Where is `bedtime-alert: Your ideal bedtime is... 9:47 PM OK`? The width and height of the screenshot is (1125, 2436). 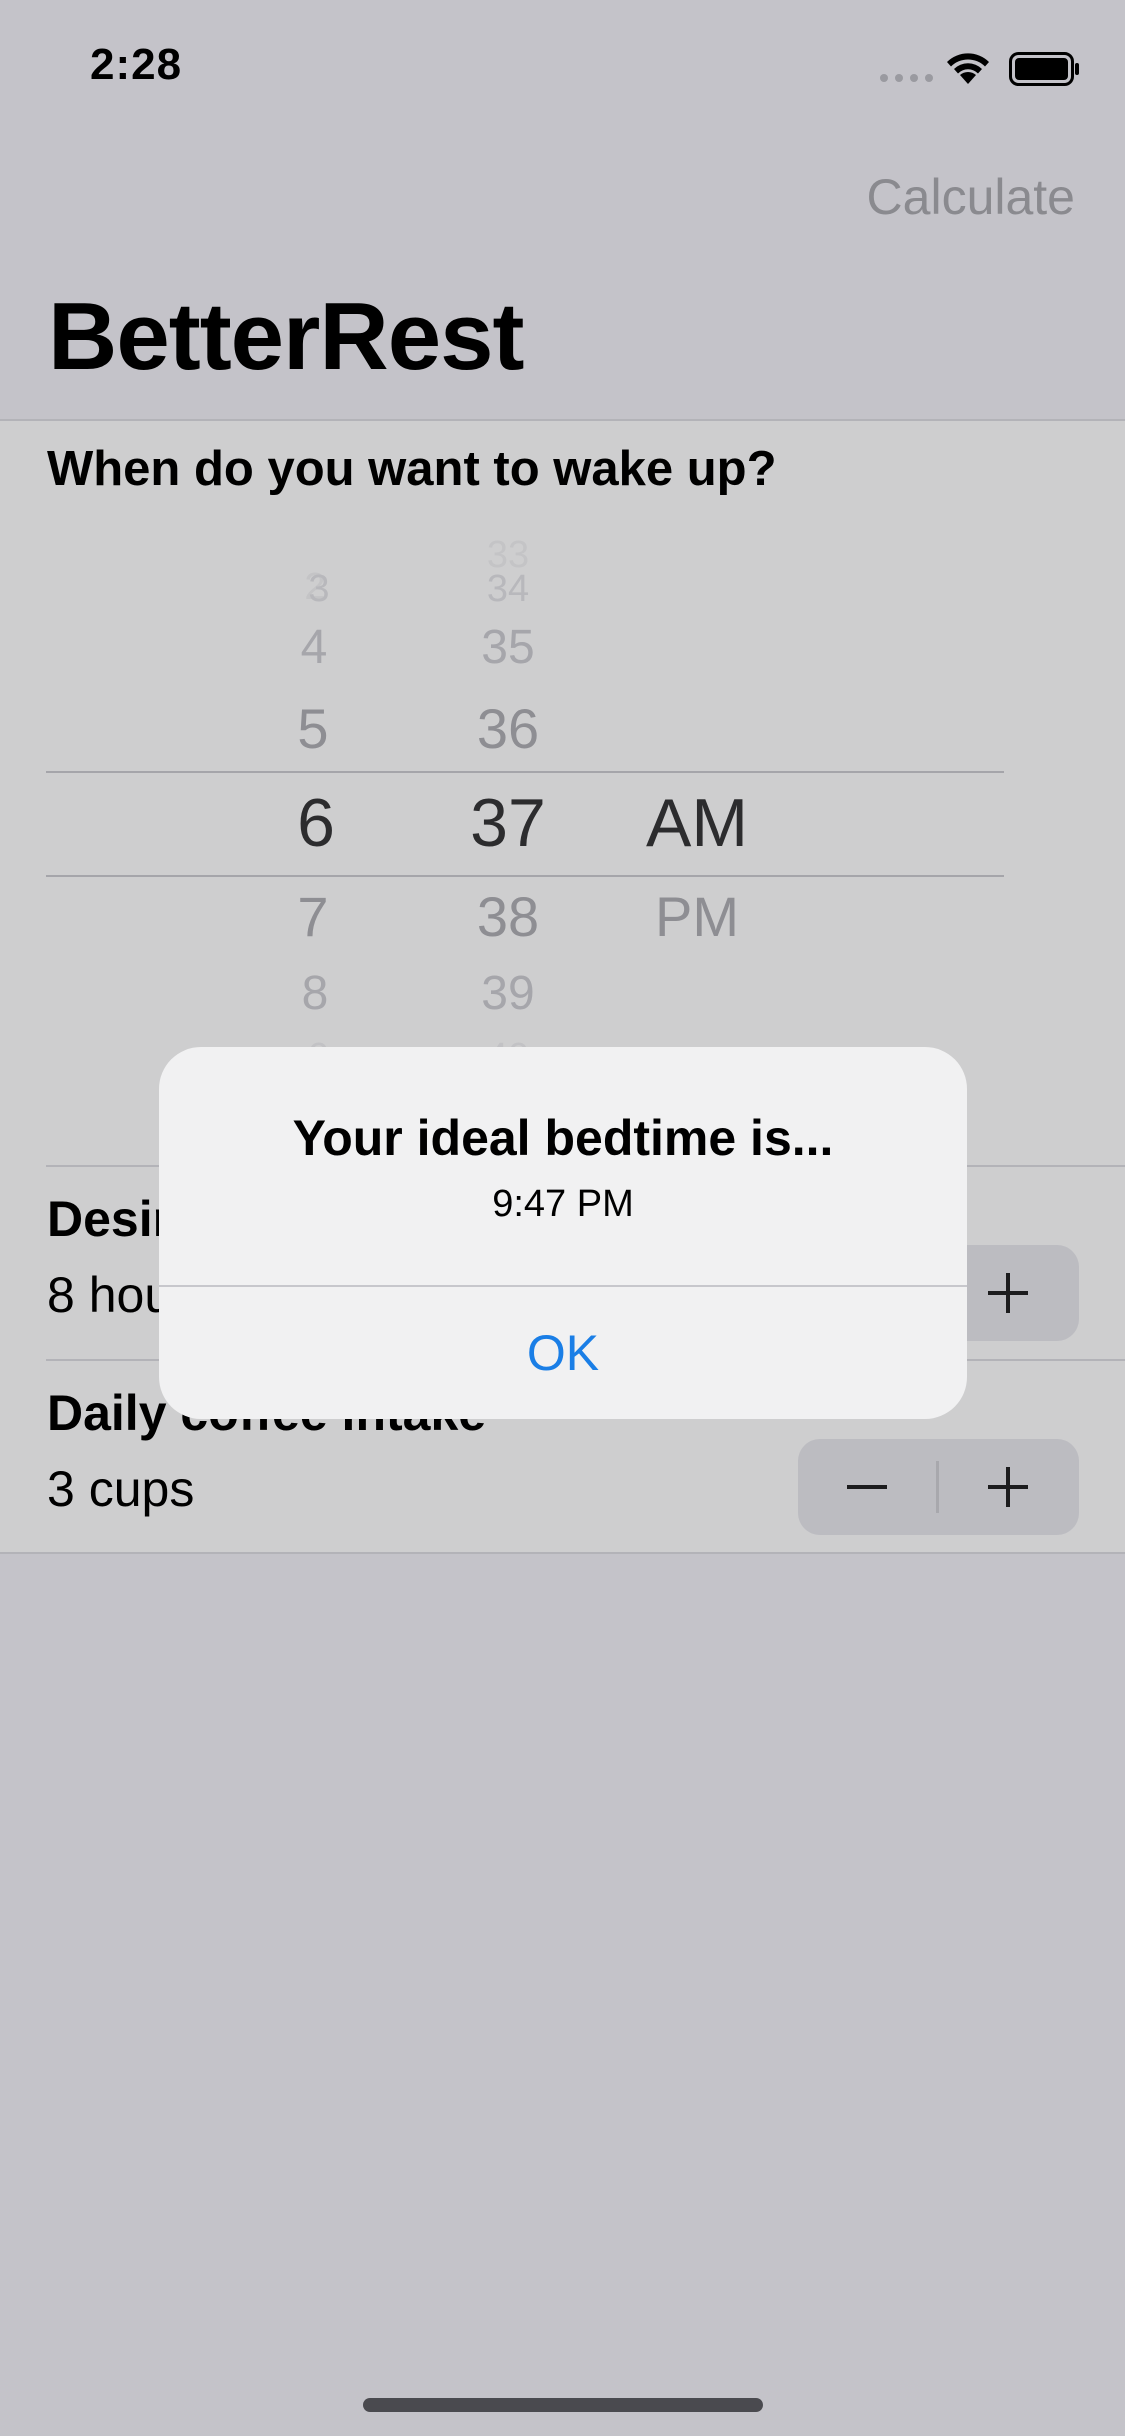 bedtime-alert: Your ideal bedtime is... 9:47 PM OK is located at coordinates (563, 1233).